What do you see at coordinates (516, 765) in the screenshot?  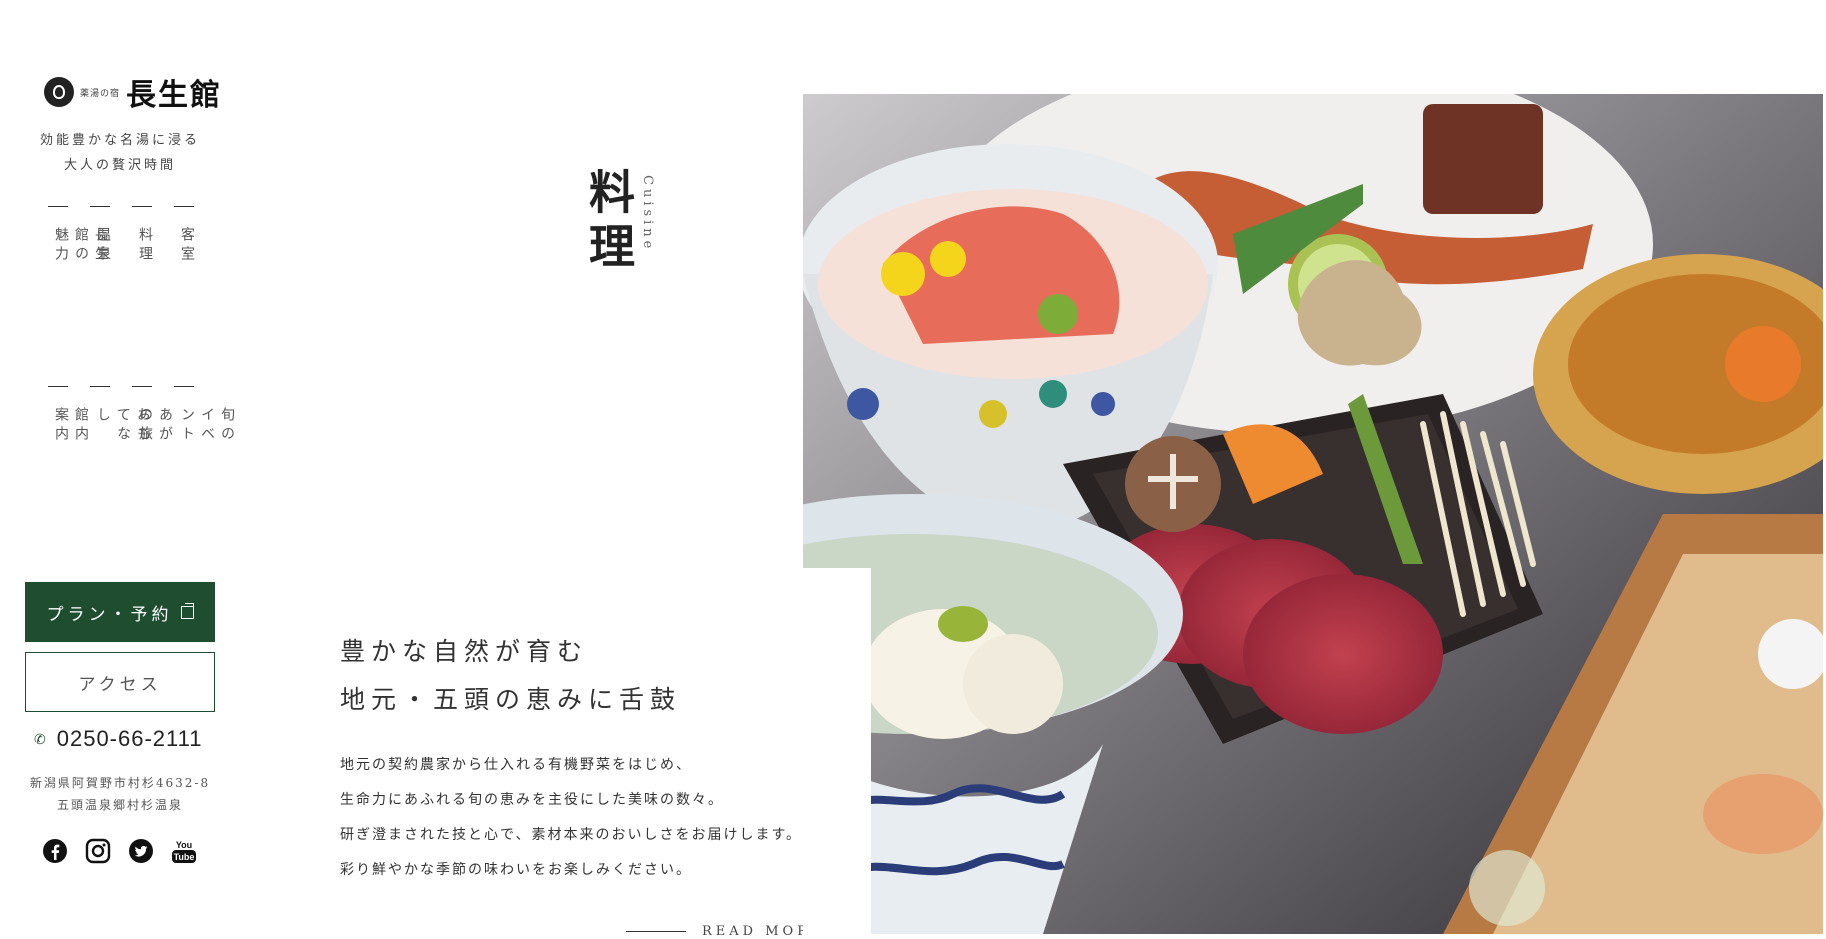 I see `body-line: 地元の契約農家から仕入れる有機野菜をはじめ、` at bounding box center [516, 765].